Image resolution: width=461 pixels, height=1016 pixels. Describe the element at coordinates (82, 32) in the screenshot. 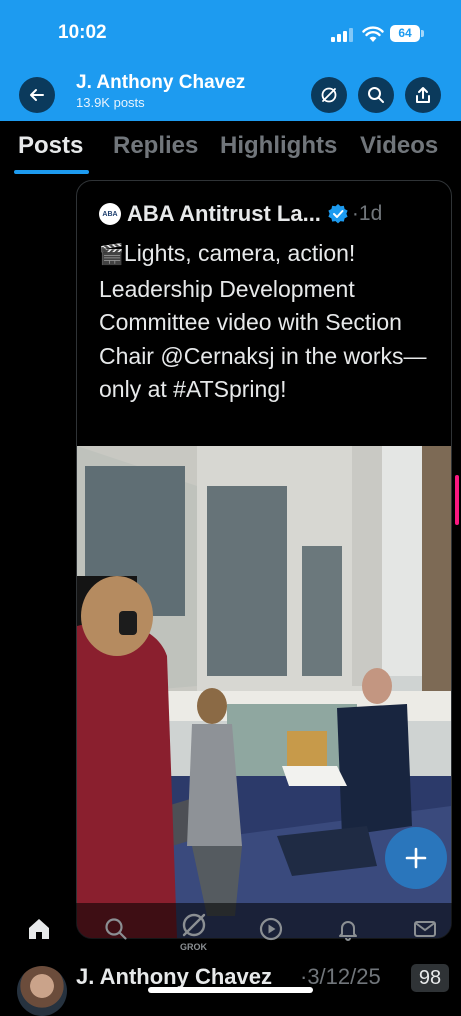

I see `status-time: 10:02` at that location.